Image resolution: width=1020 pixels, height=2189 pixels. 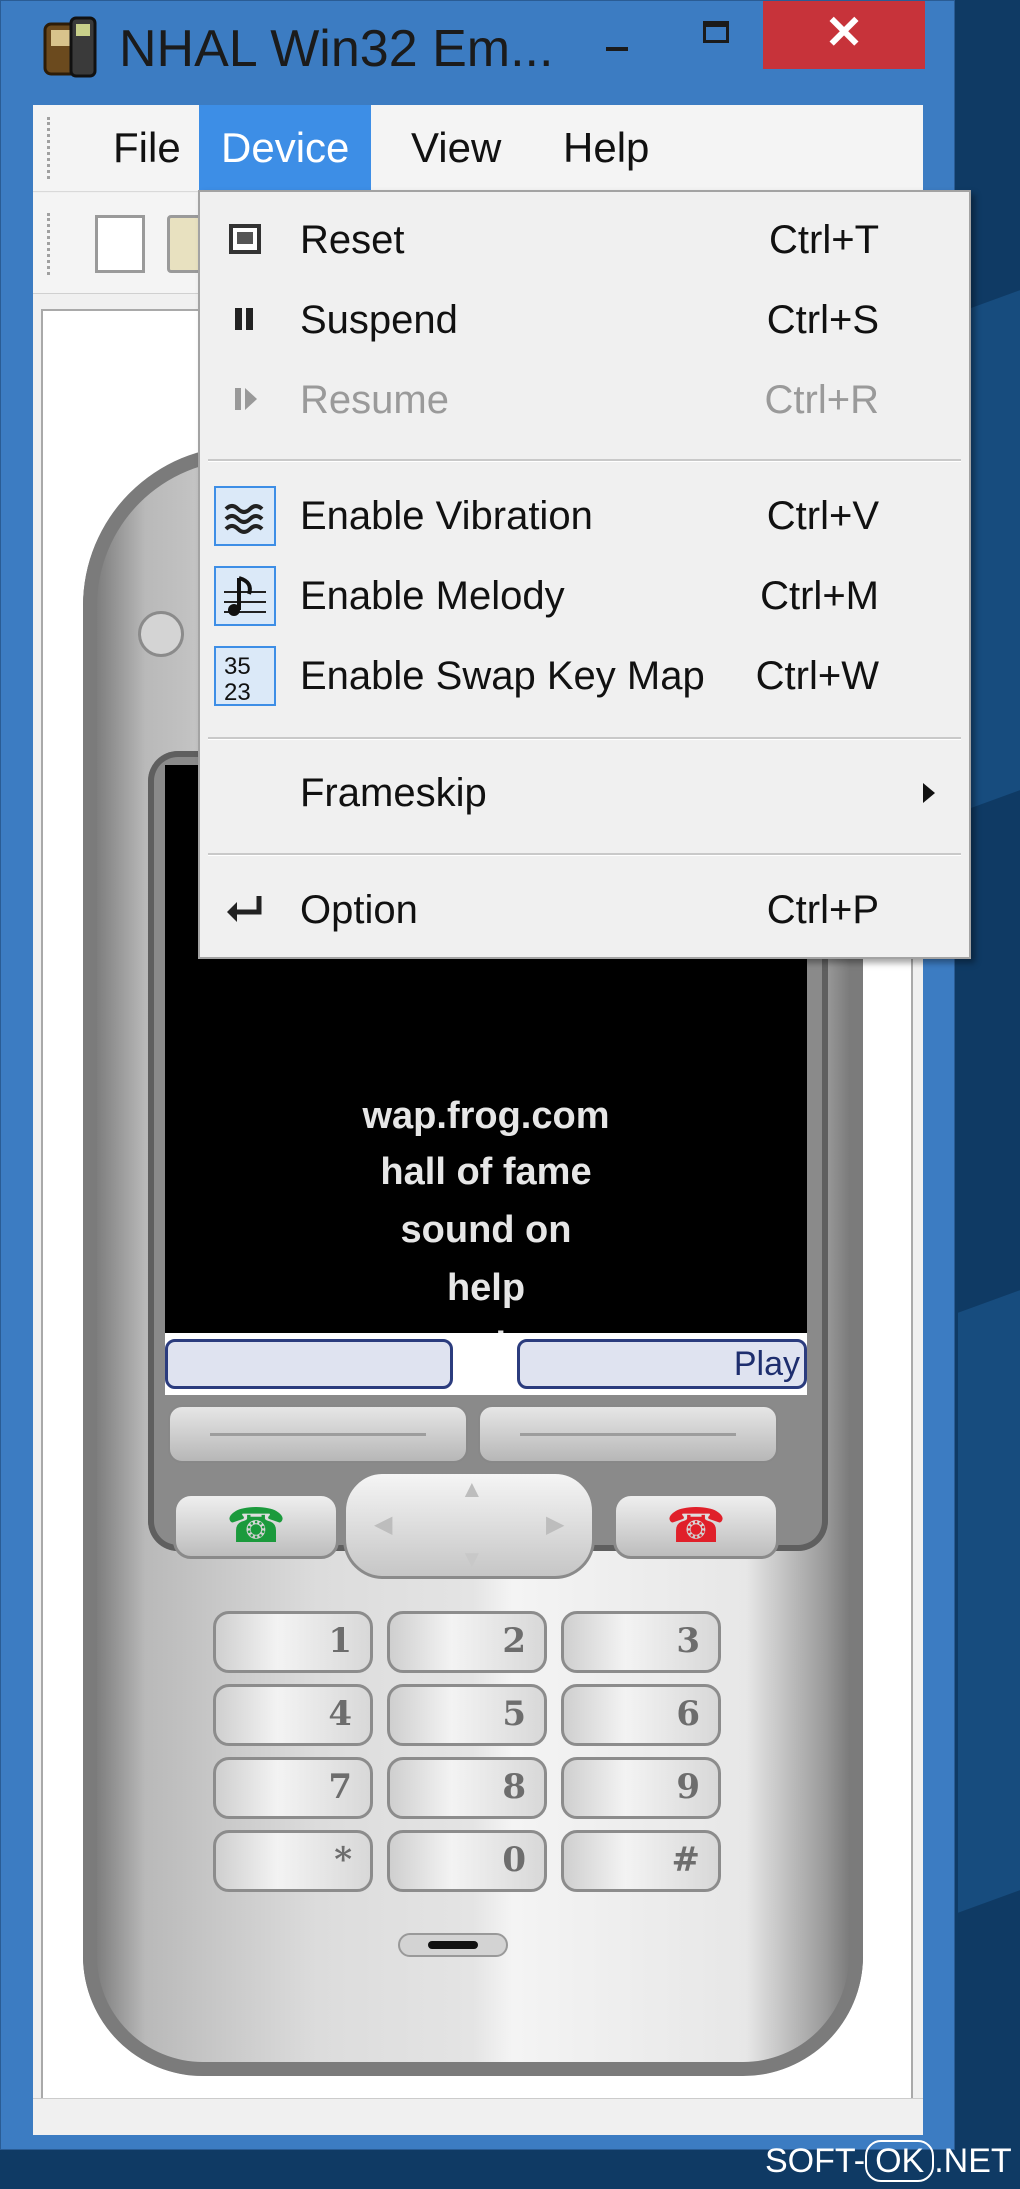 I want to click on menu-item-shortcut: Ctrl+R, so click(x=821, y=400).